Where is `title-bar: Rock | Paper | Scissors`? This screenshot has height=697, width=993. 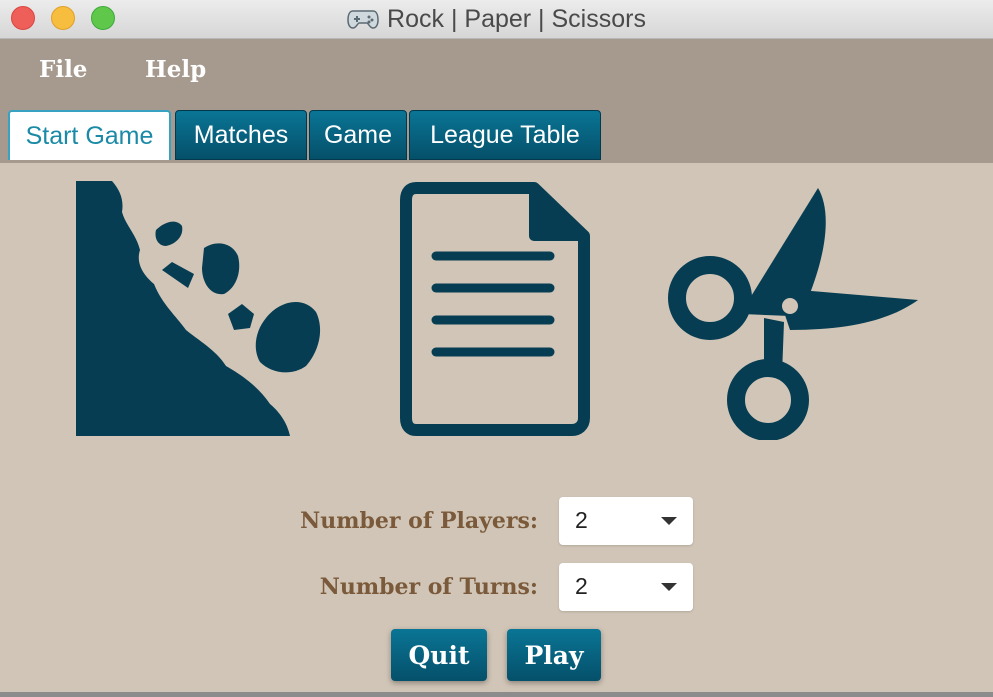 title-bar: Rock | Paper | Scissors is located at coordinates (496, 19).